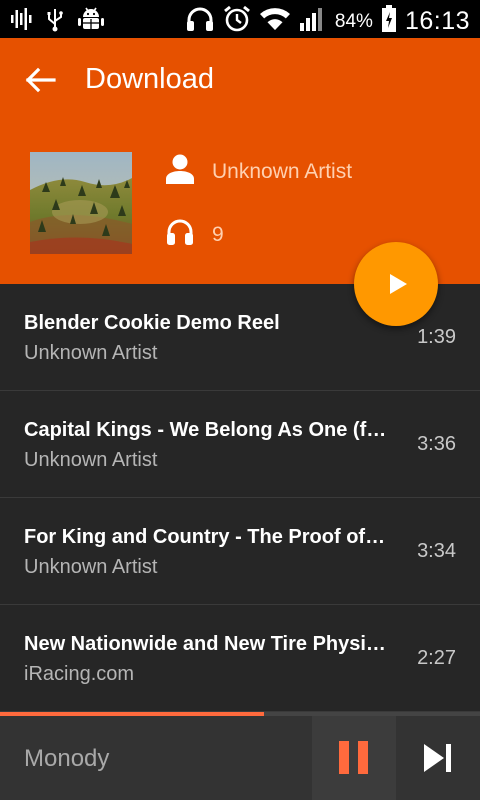  What do you see at coordinates (237, 21) in the screenshot?
I see `alarm-icon` at bounding box center [237, 21].